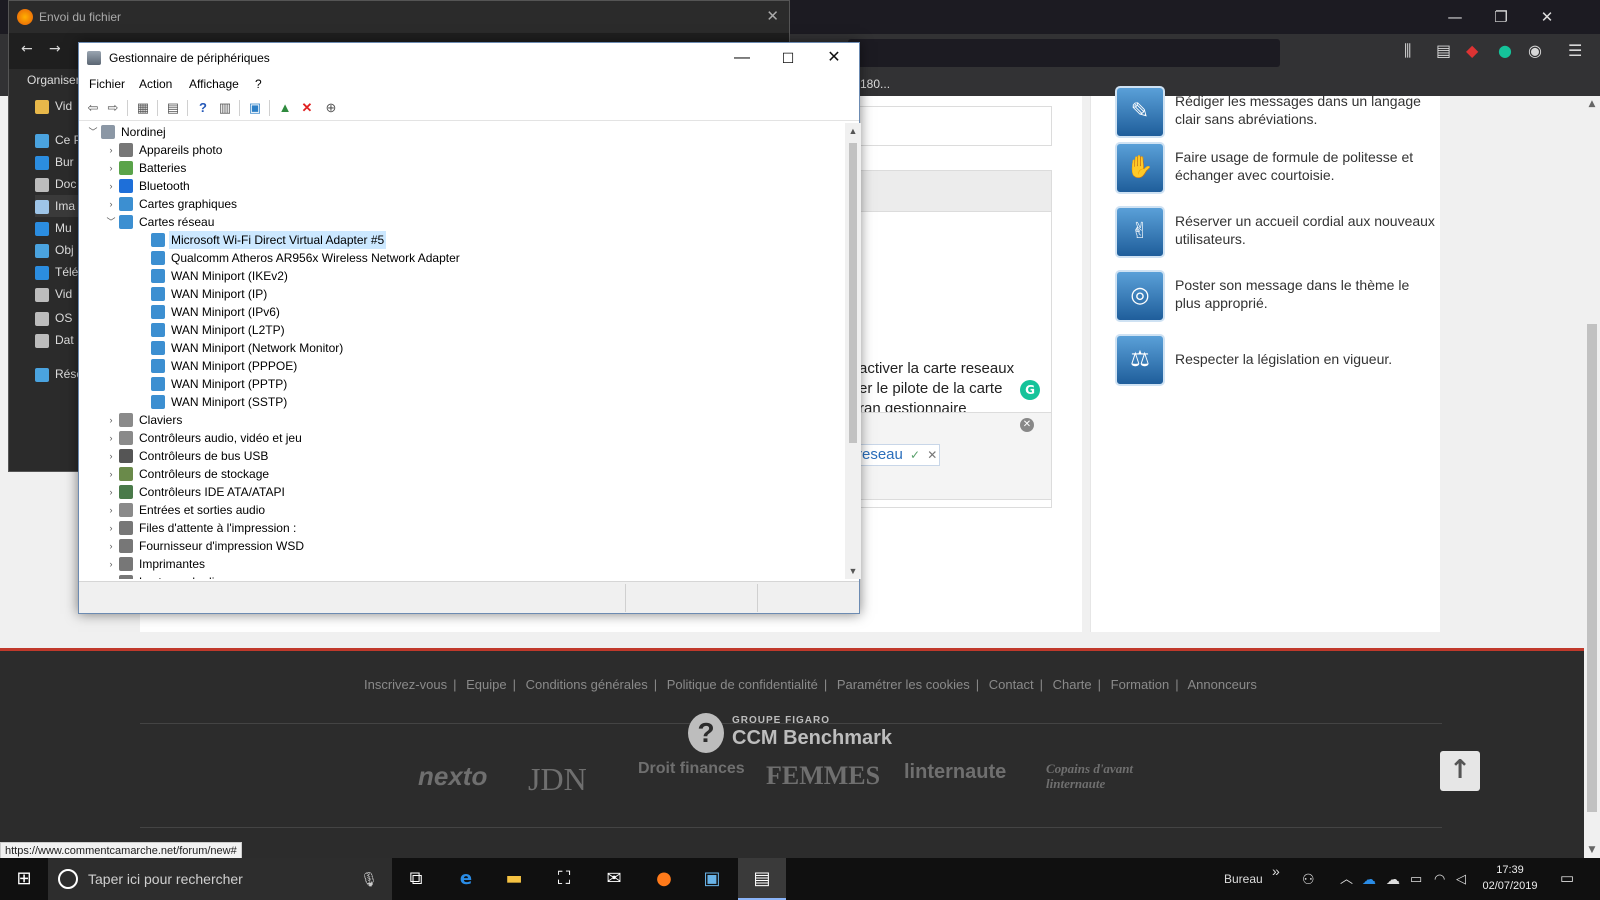 This screenshot has width=1600, height=900. Describe the element at coordinates (55, 49) in the screenshot. I see `forward-icon: →` at that location.